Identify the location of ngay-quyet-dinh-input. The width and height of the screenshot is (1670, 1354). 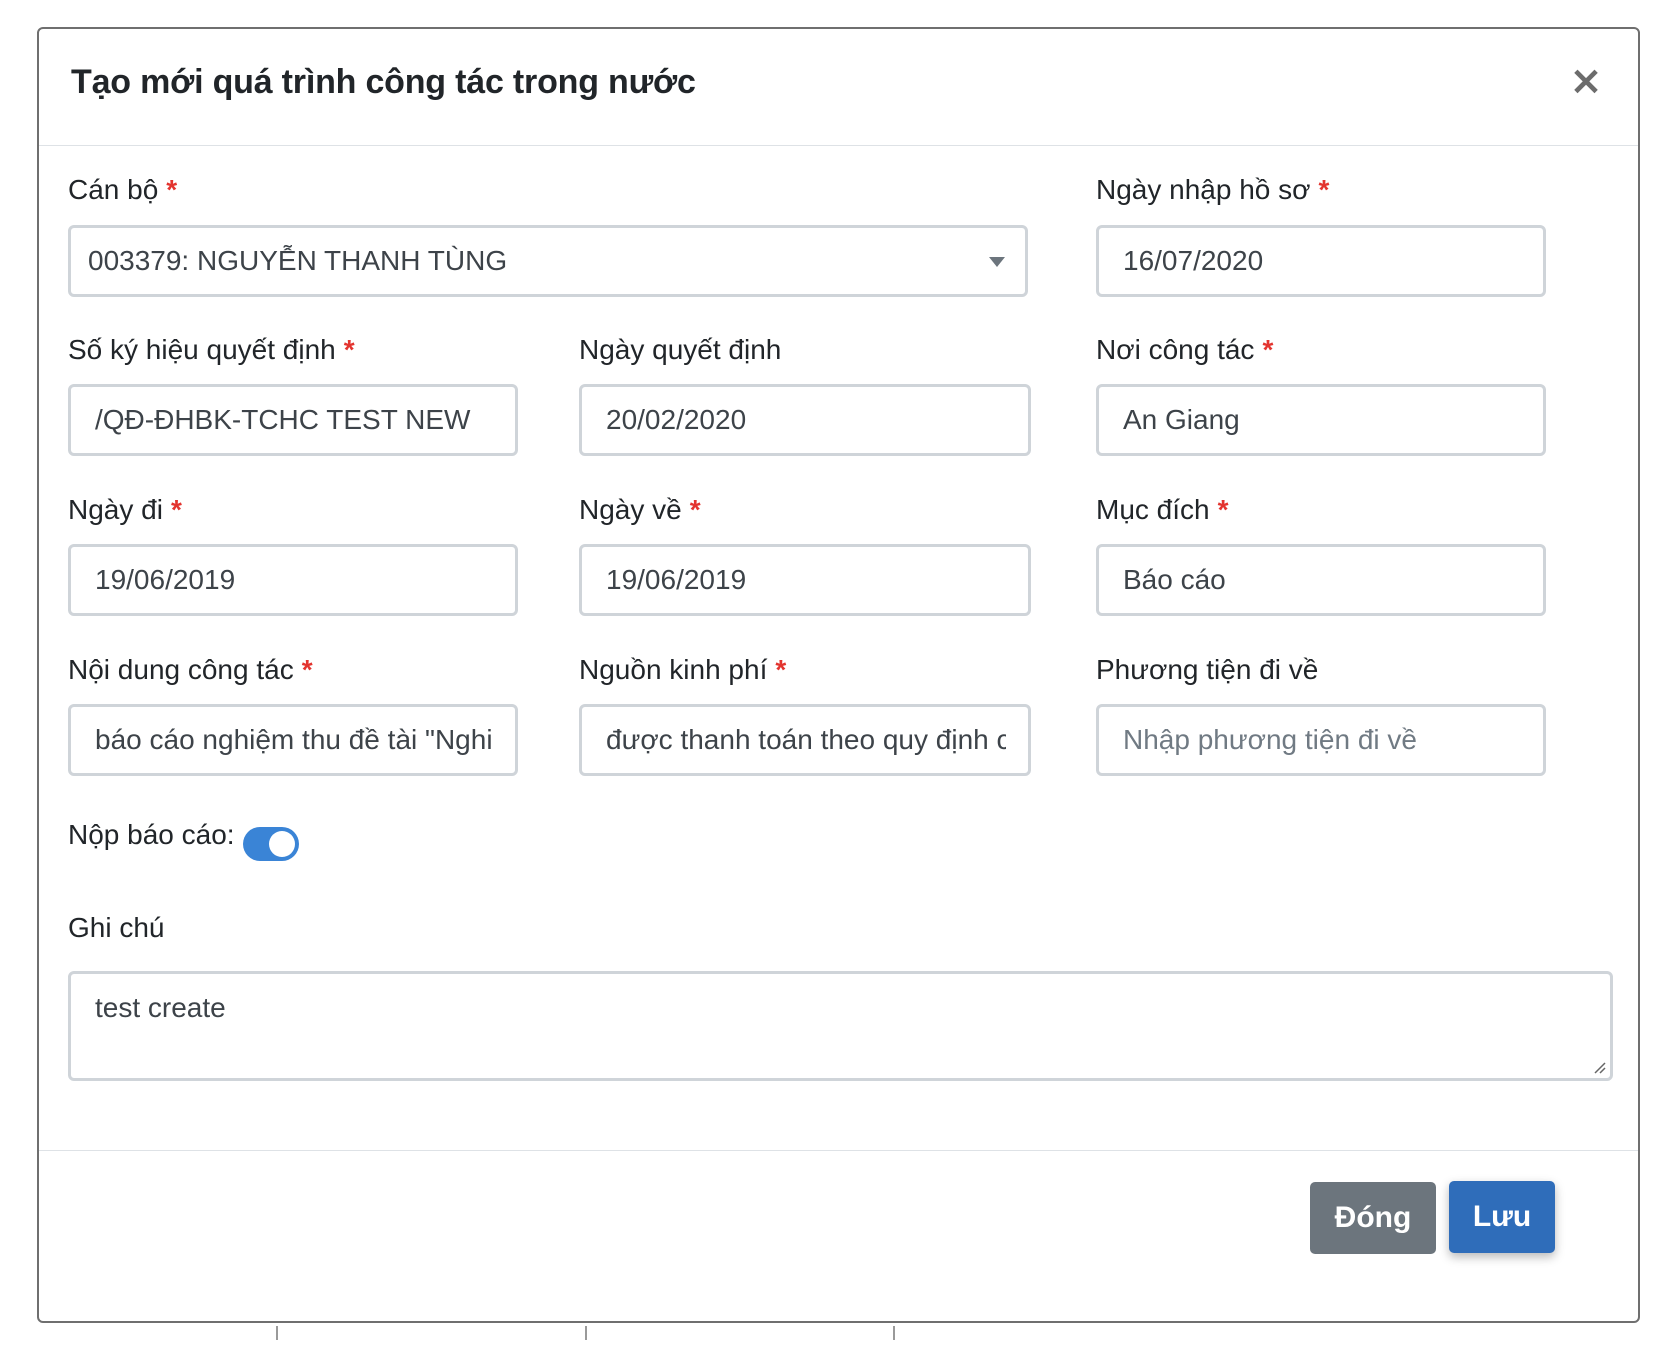
(805, 420).